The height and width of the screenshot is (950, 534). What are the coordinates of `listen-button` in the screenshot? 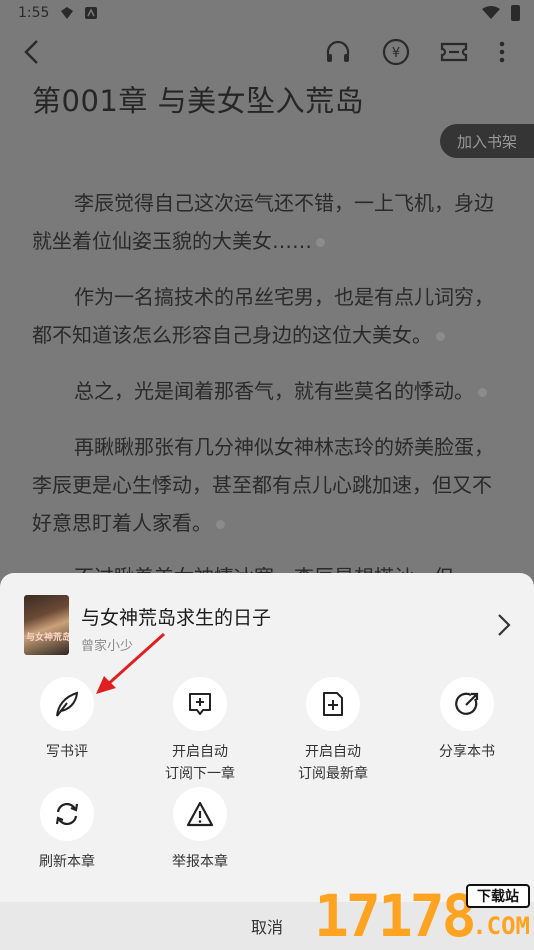 It's located at (338, 52).